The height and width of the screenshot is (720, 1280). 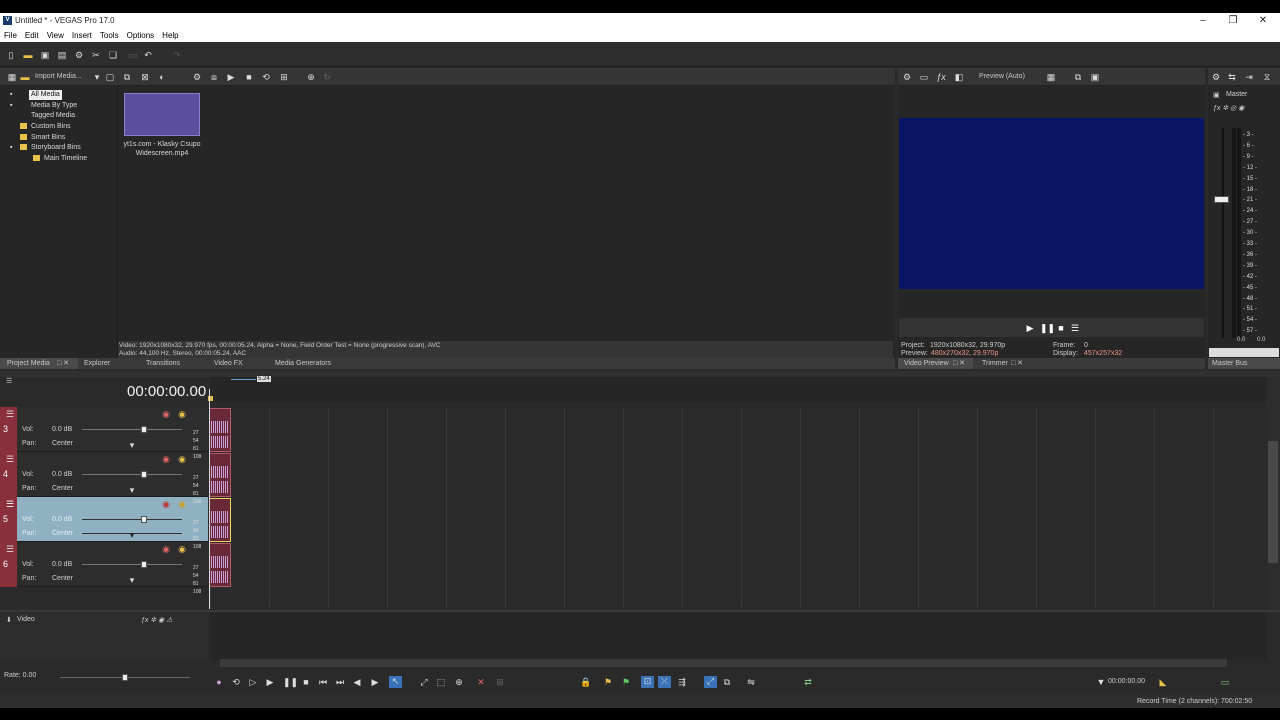 What do you see at coordinates (959, 363) in the screenshot?
I see `tab-close-icon: □ ✕` at bounding box center [959, 363].